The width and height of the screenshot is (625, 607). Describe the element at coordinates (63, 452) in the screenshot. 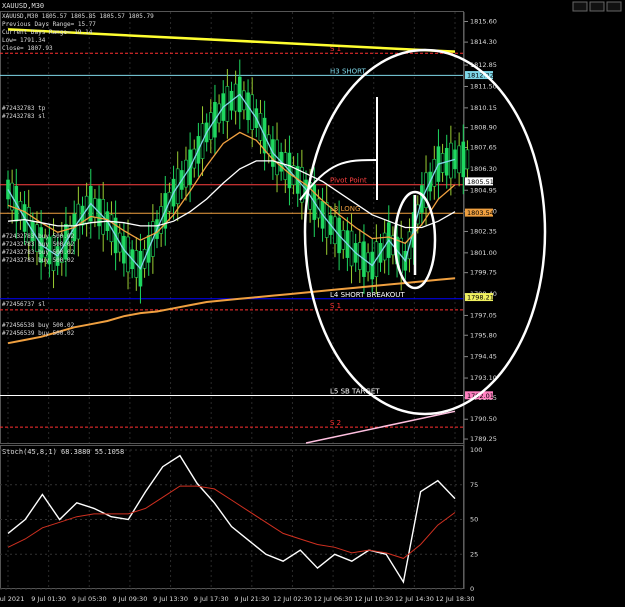

I see `stoch-title: Stoch(45,8,1) 68.3880 55.1058` at that location.